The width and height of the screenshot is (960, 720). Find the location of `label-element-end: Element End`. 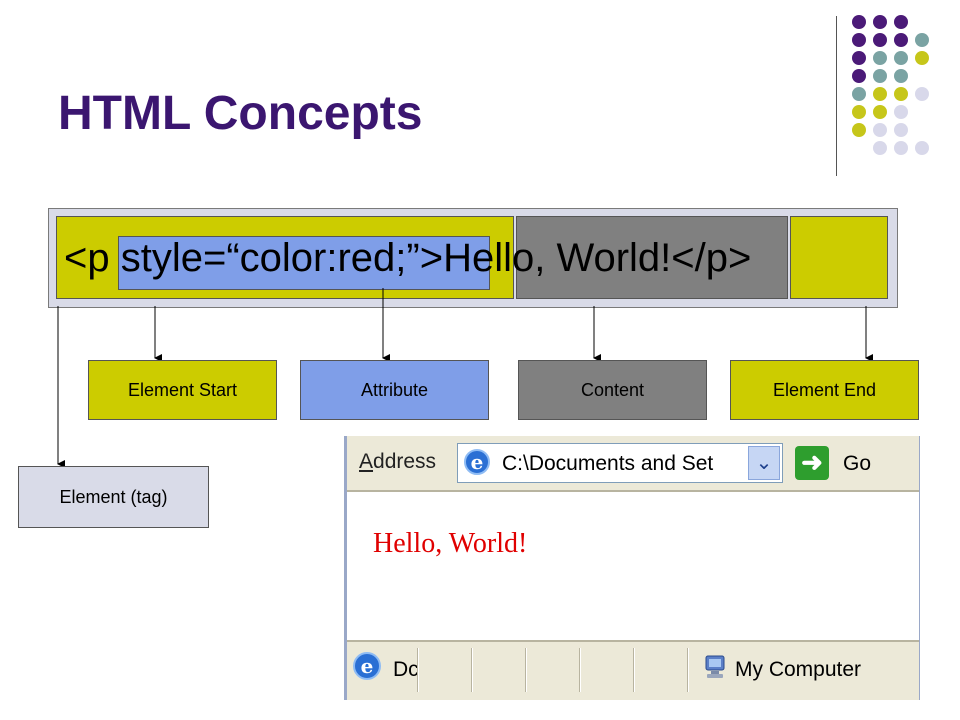

label-element-end: Element End is located at coordinates (824, 390).